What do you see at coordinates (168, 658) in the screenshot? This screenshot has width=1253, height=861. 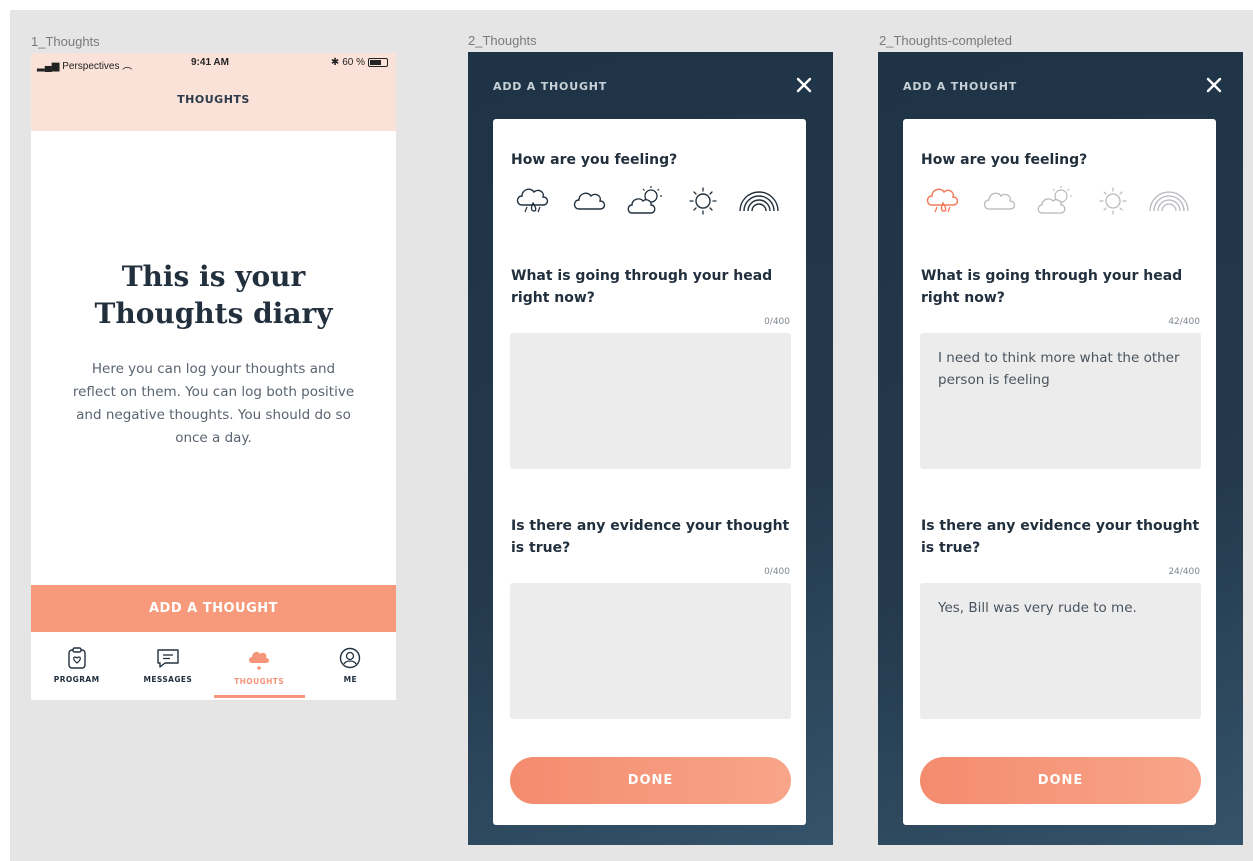 I see `message-icon` at bounding box center [168, 658].